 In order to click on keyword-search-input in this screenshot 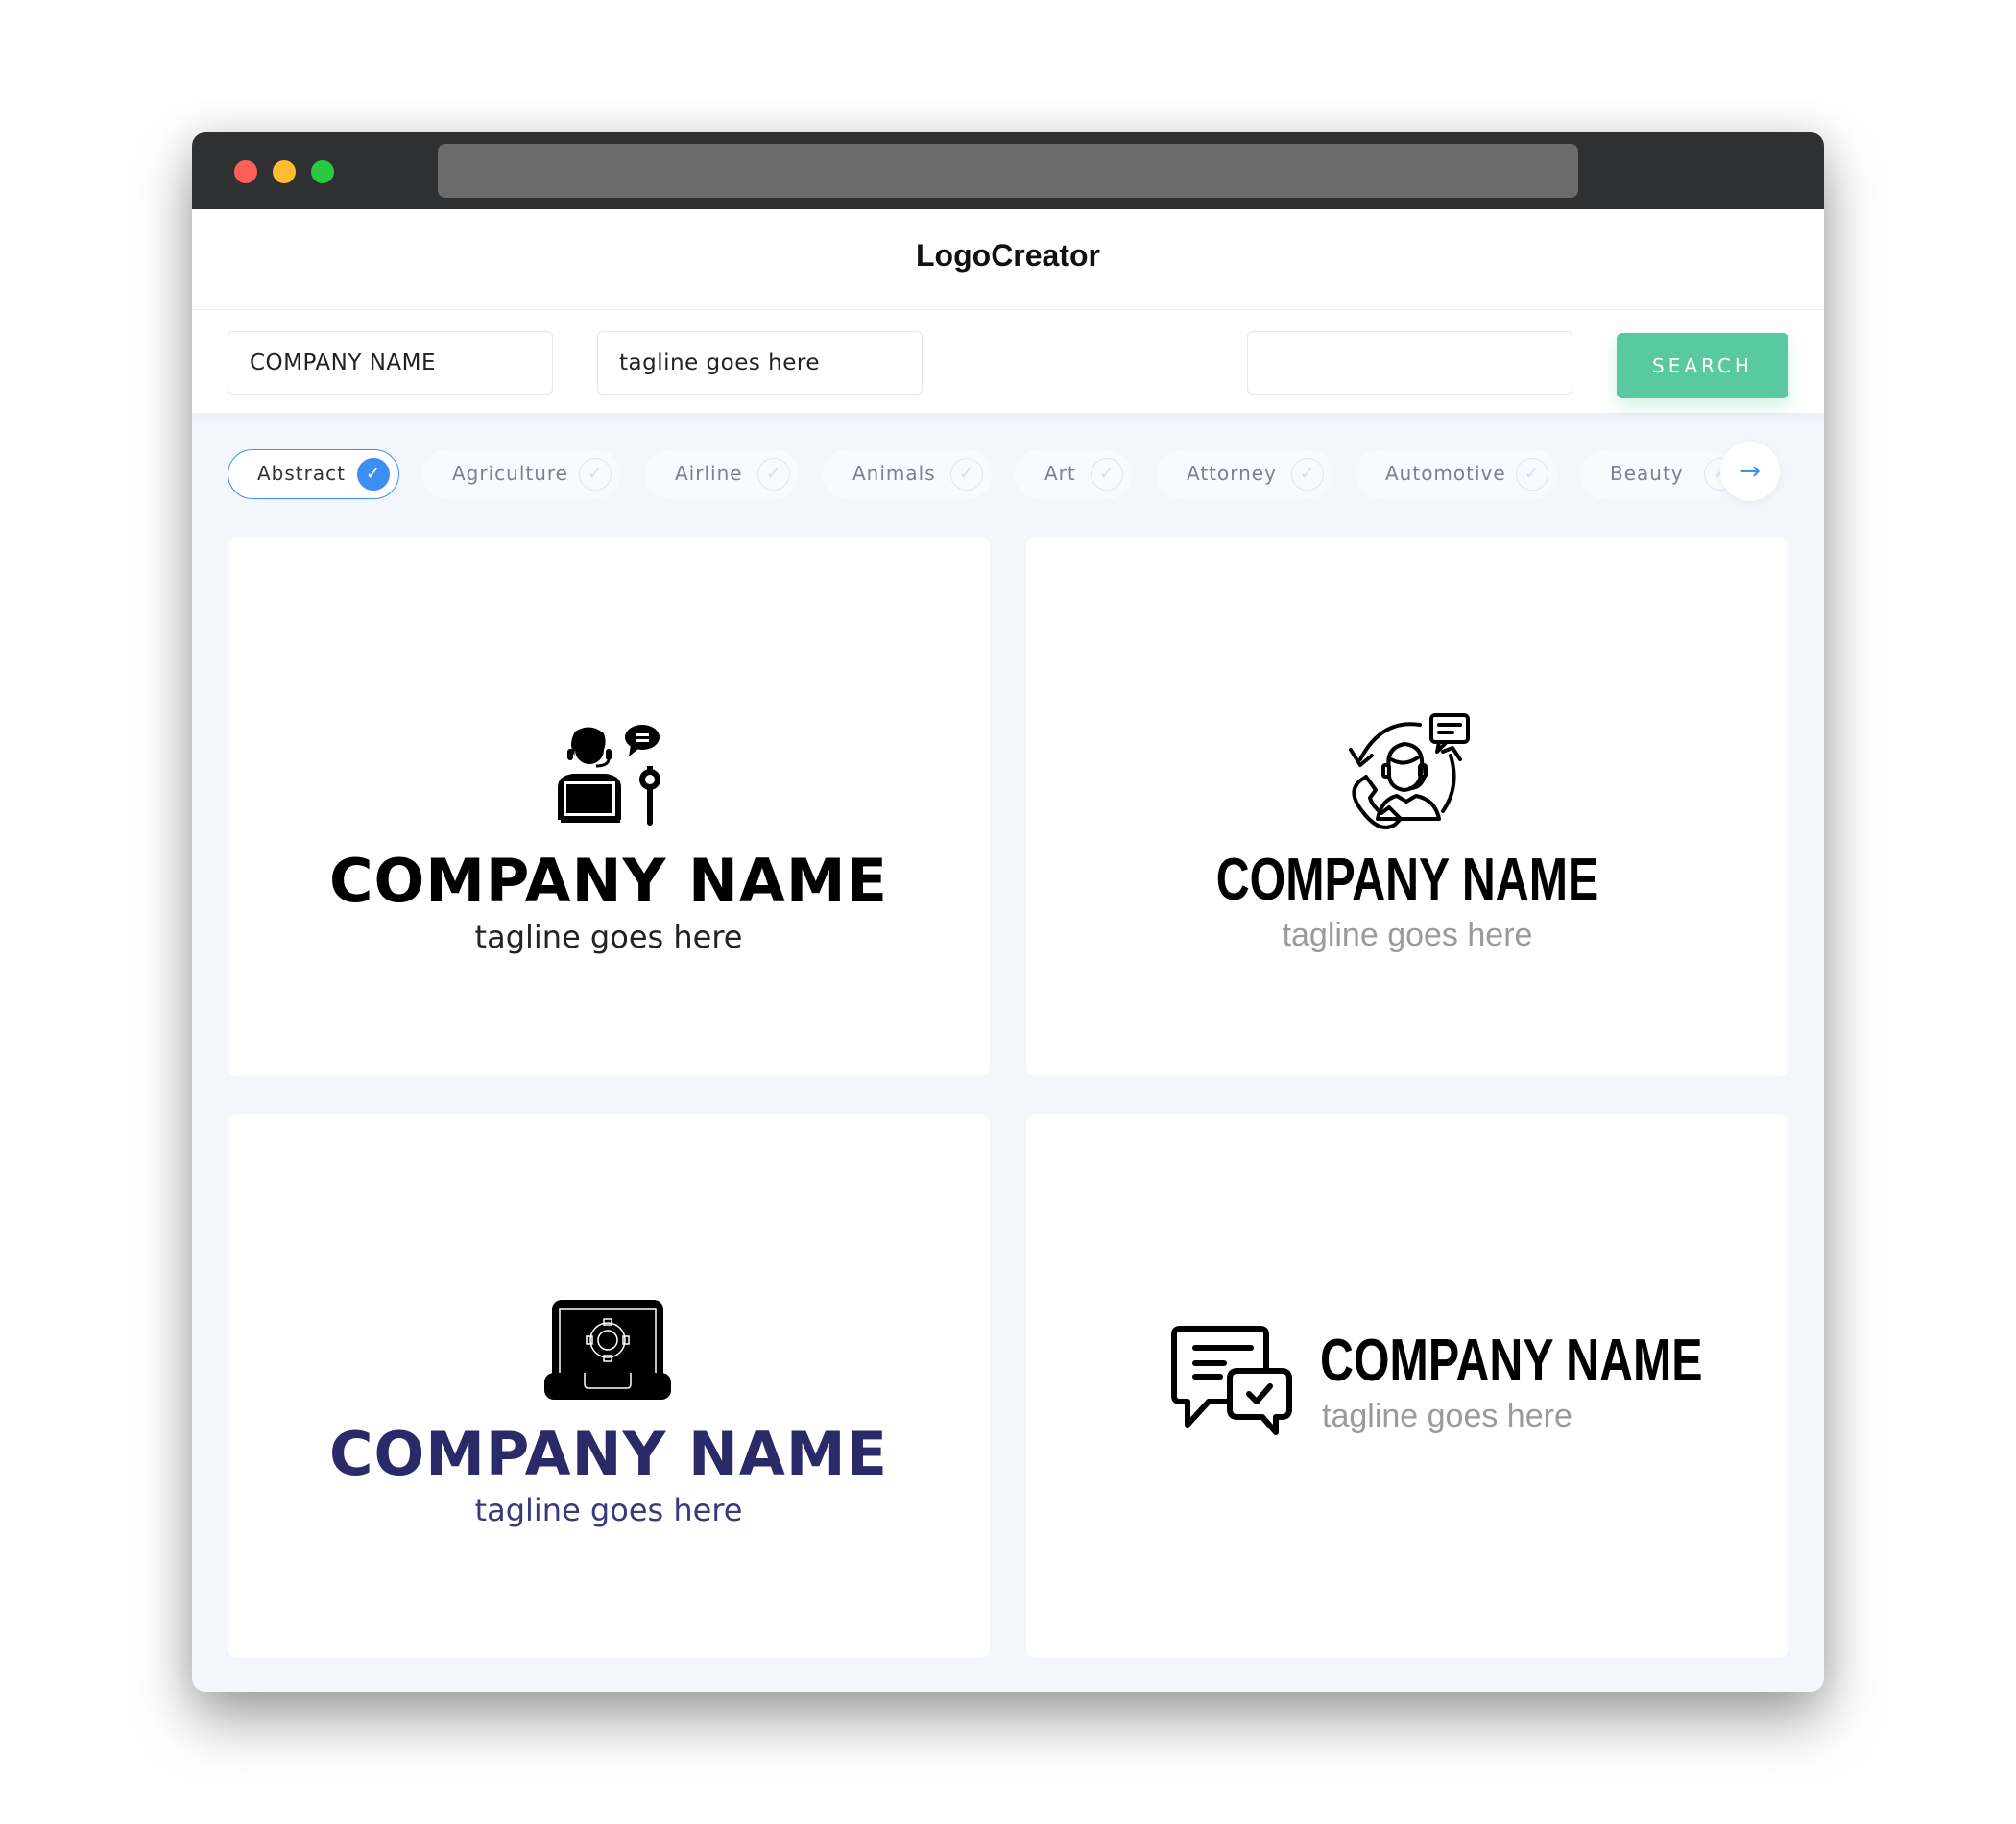, I will do `click(1409, 363)`.